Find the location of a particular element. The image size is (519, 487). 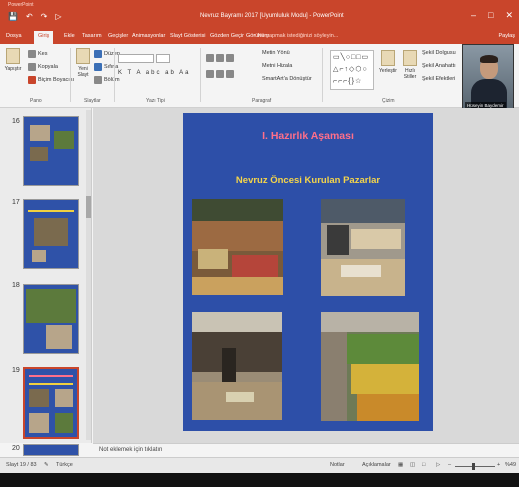

minimize-icon: – is located at coordinates (473, 15).